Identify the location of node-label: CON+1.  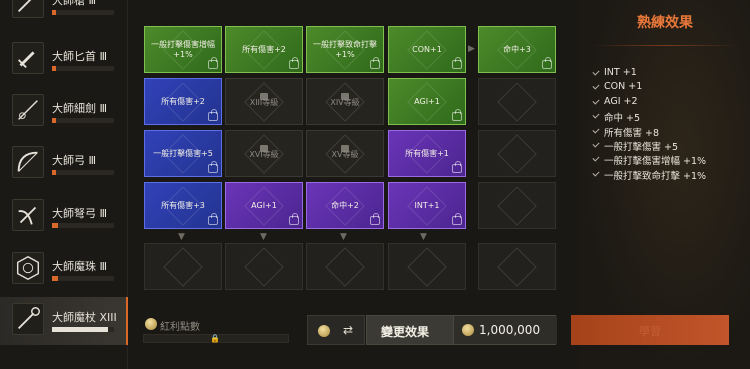
(427, 49).